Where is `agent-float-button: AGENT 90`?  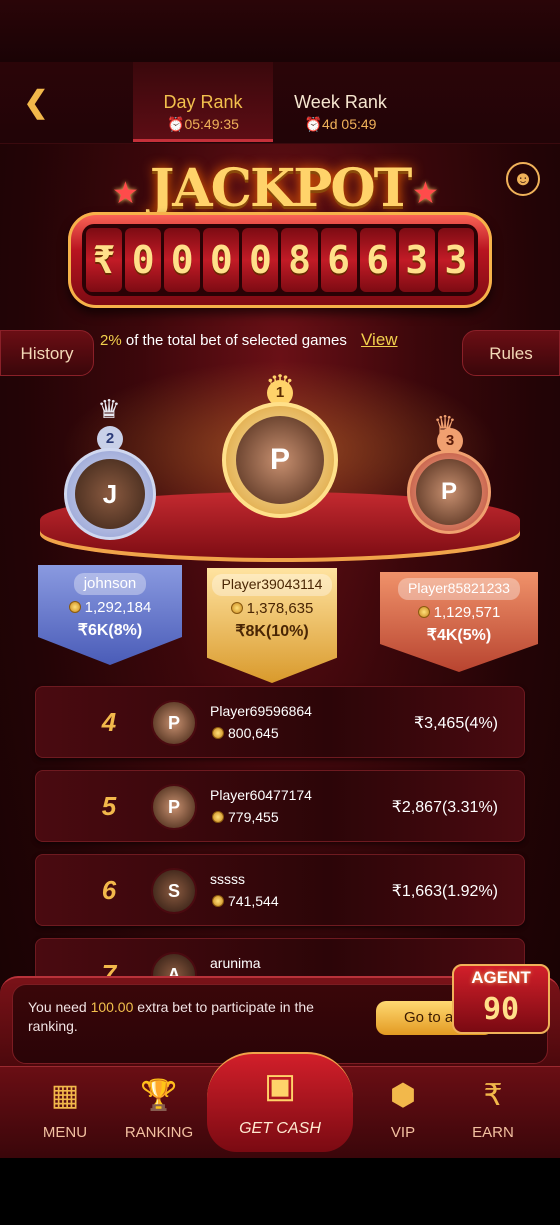
agent-float-button: AGENT 90 is located at coordinates (501, 999).